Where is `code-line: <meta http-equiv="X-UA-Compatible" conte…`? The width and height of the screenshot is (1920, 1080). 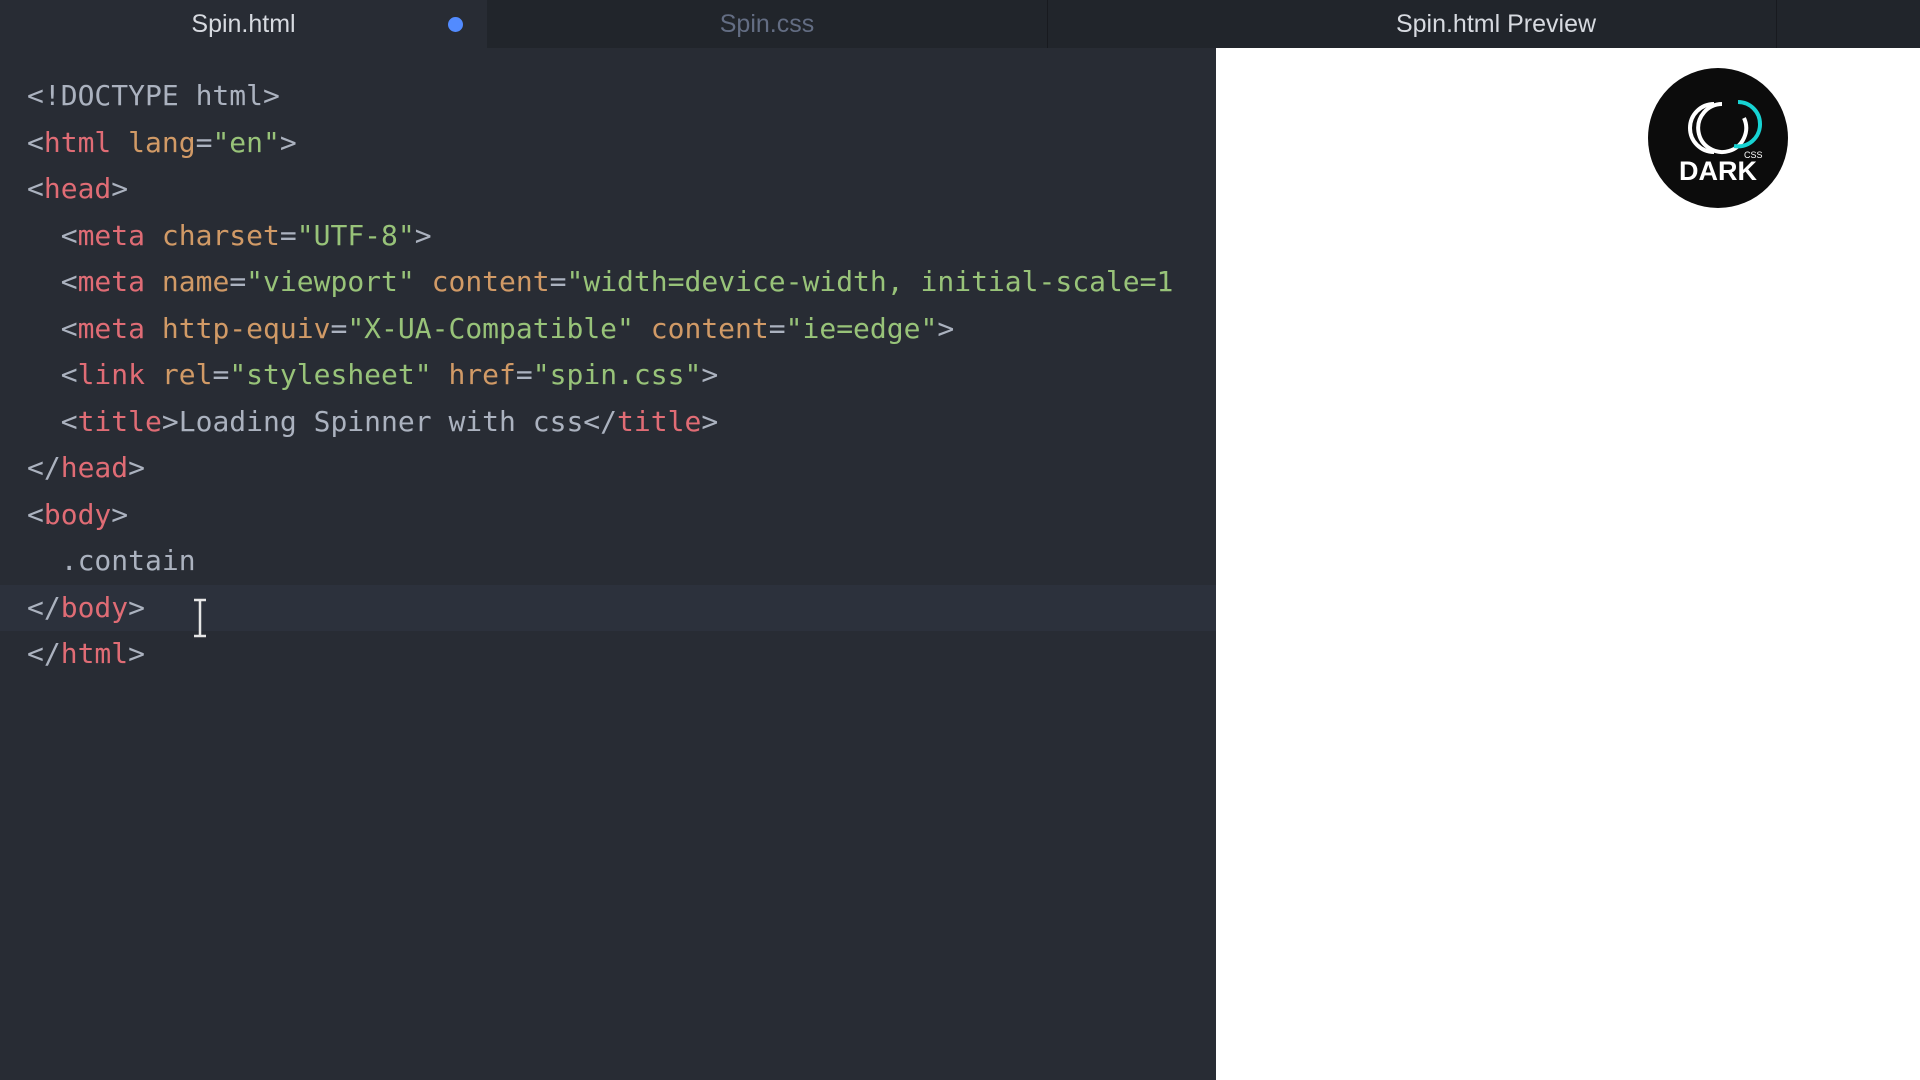
code-line: <meta http-equiv="X-UA-Compatible" conte… is located at coordinates (491, 329).